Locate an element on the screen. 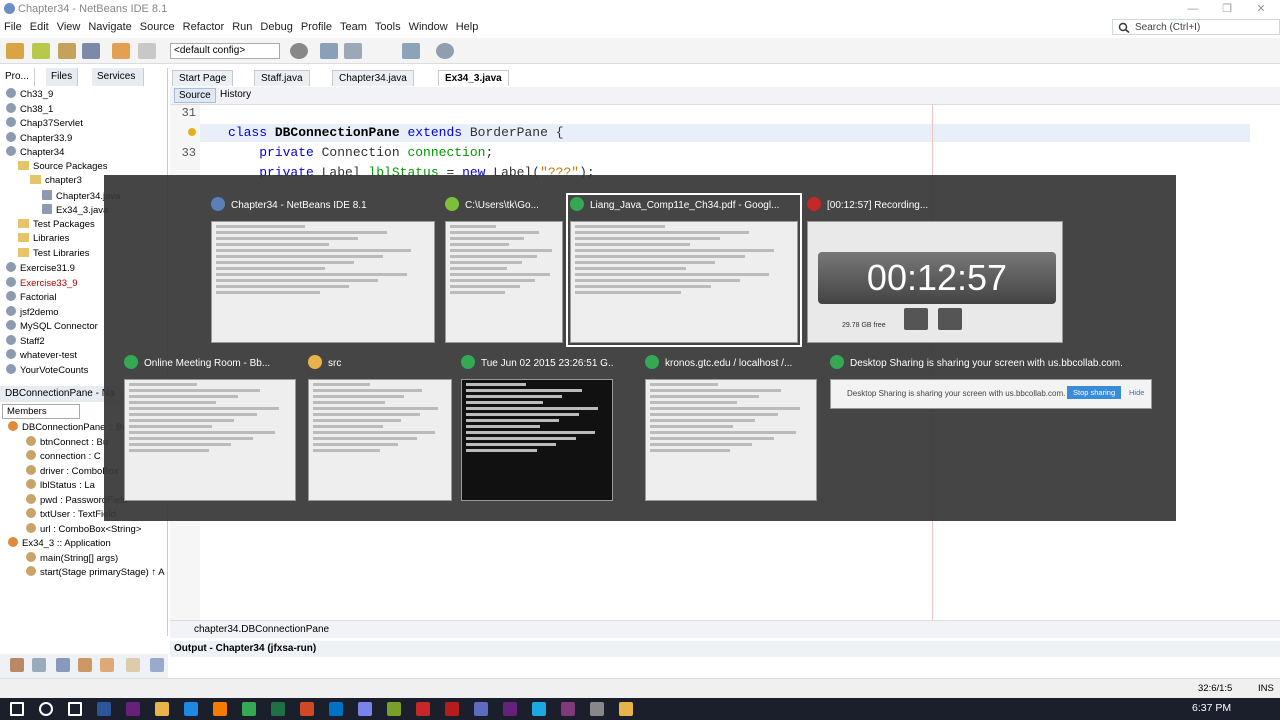 The height and width of the screenshot is (720, 1280). project-icon is located at coordinates (11, 151).